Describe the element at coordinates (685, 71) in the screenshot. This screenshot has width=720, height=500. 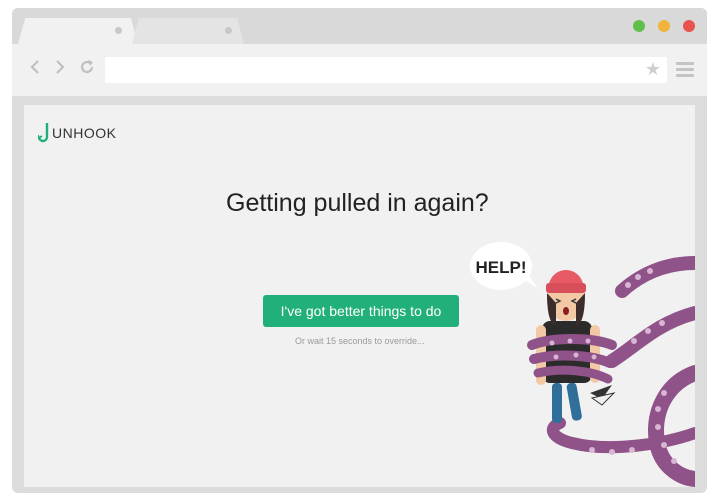
I see `menu-icon` at that location.